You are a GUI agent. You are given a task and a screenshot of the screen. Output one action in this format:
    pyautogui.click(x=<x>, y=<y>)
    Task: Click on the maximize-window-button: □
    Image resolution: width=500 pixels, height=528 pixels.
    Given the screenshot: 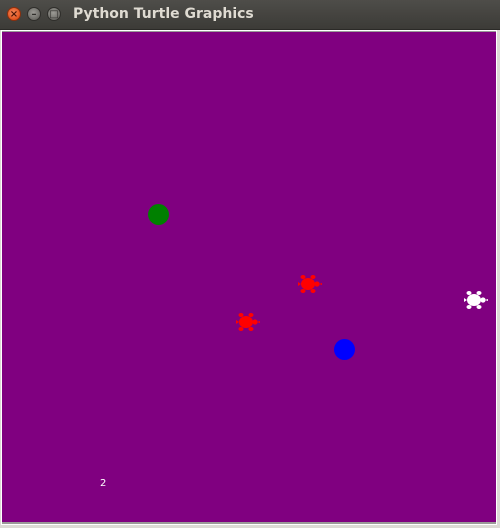 What is the action you would take?
    pyautogui.click(x=54, y=14)
    